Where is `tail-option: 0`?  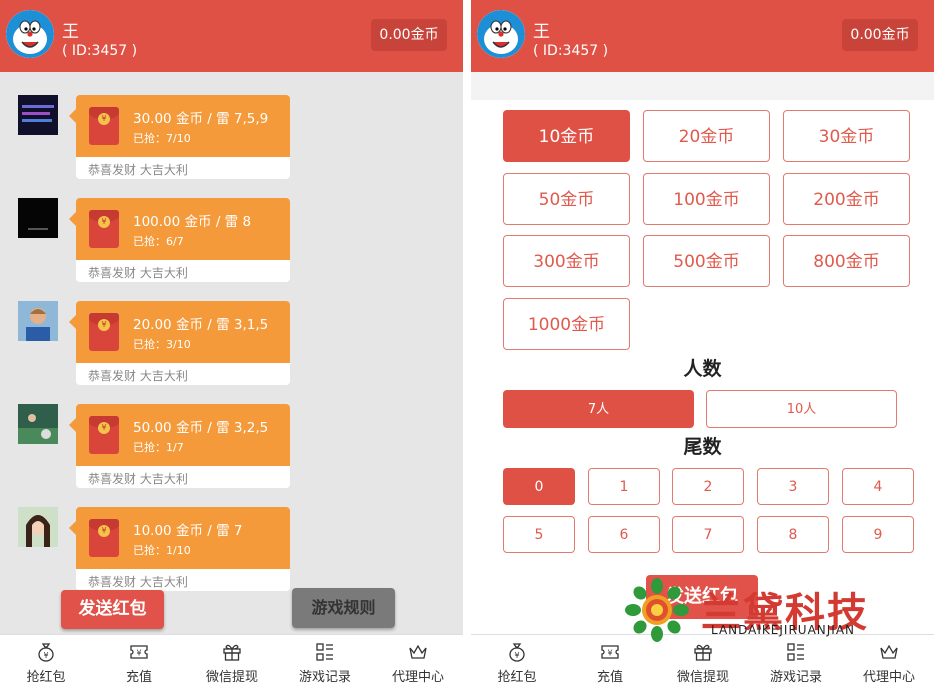
tail-option: 0 is located at coordinates (539, 486).